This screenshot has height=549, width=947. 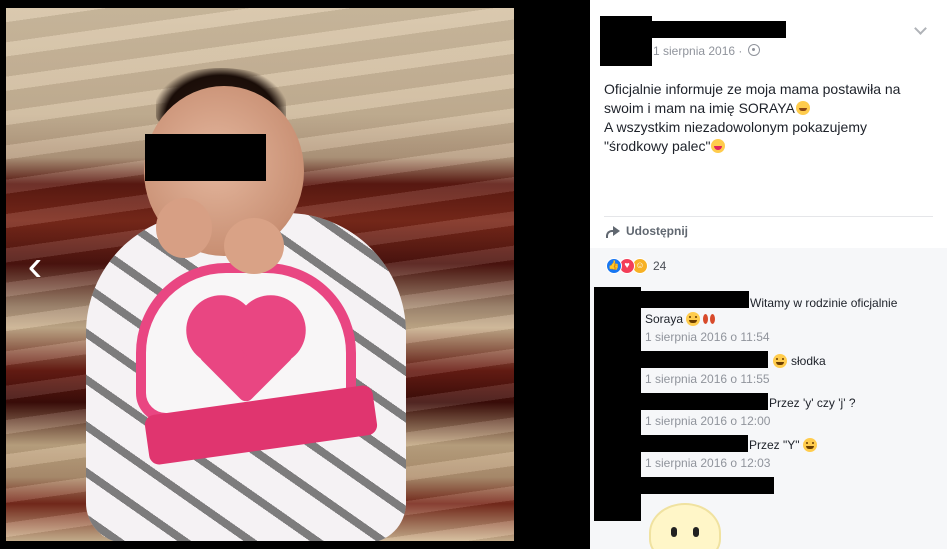 I want to click on comment-2-text: słodka, so click(x=799, y=361).